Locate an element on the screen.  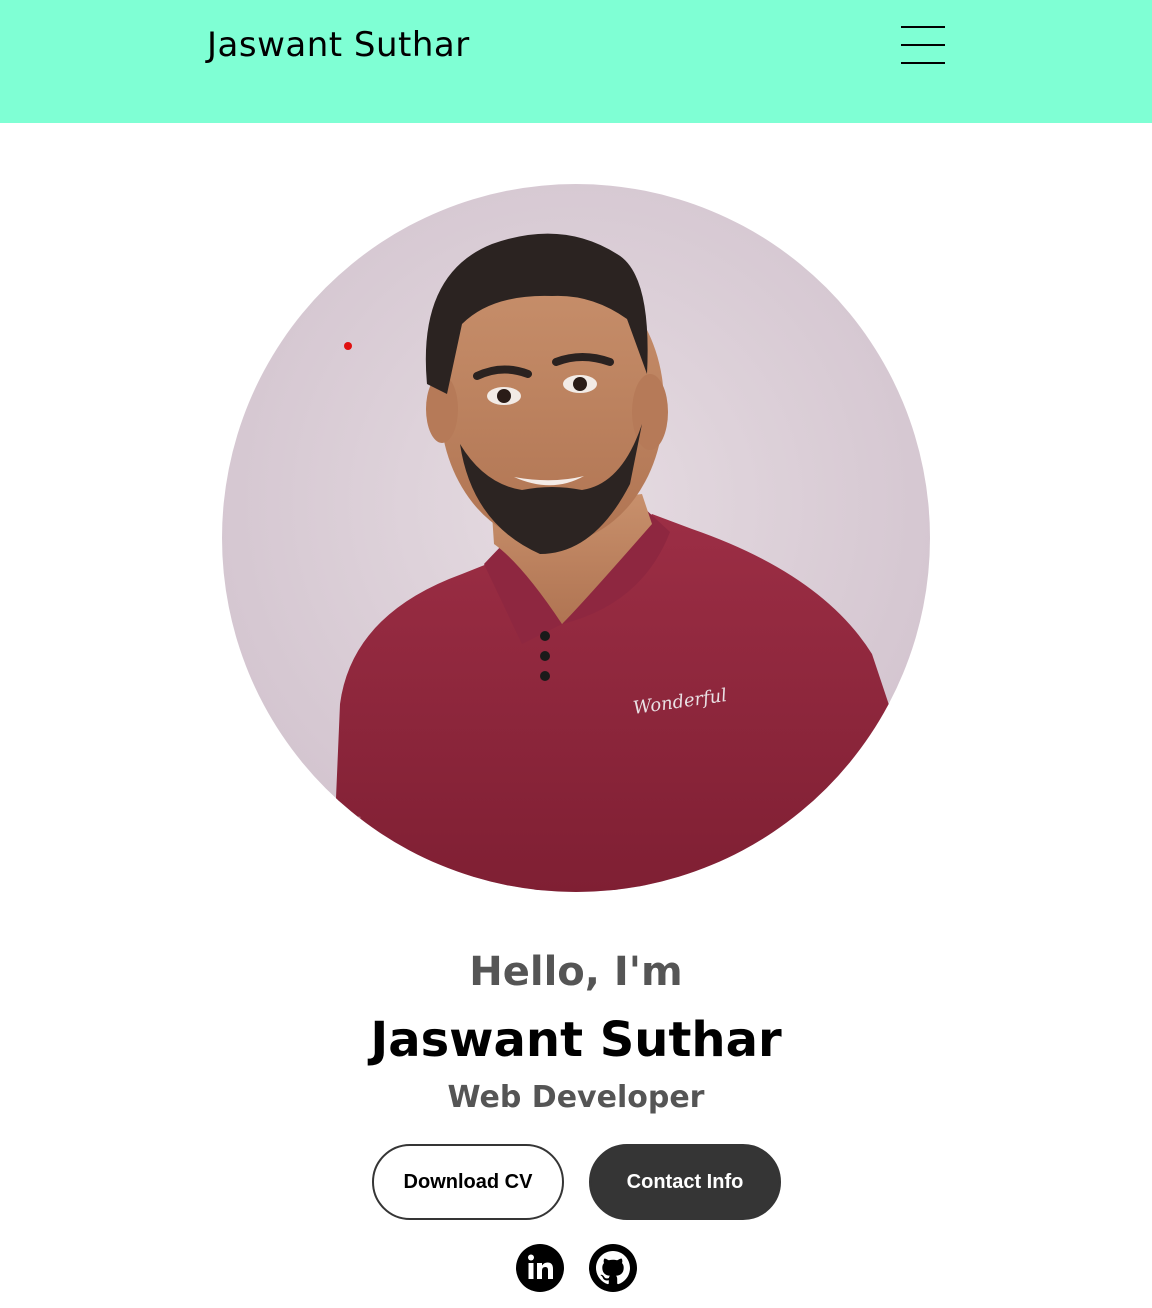
contact-info-button: Contact Info is located at coordinates (685, 1182).